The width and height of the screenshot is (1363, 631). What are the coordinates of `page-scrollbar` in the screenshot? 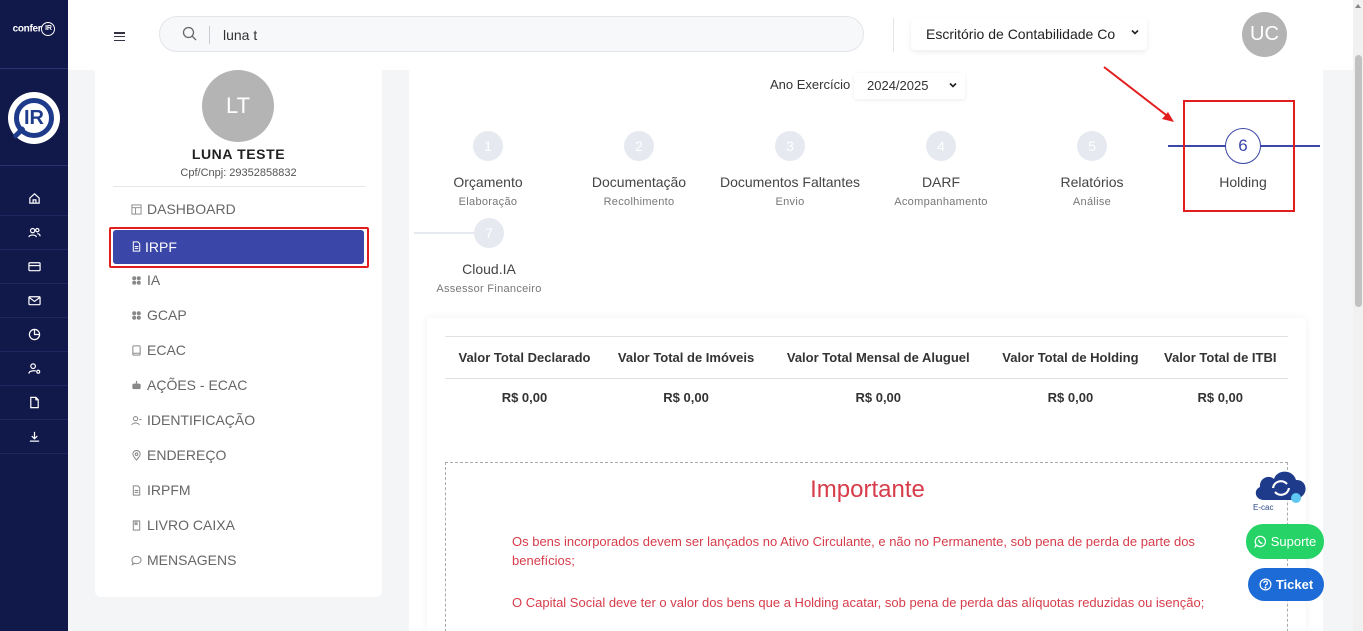 It's located at (1358, 315).